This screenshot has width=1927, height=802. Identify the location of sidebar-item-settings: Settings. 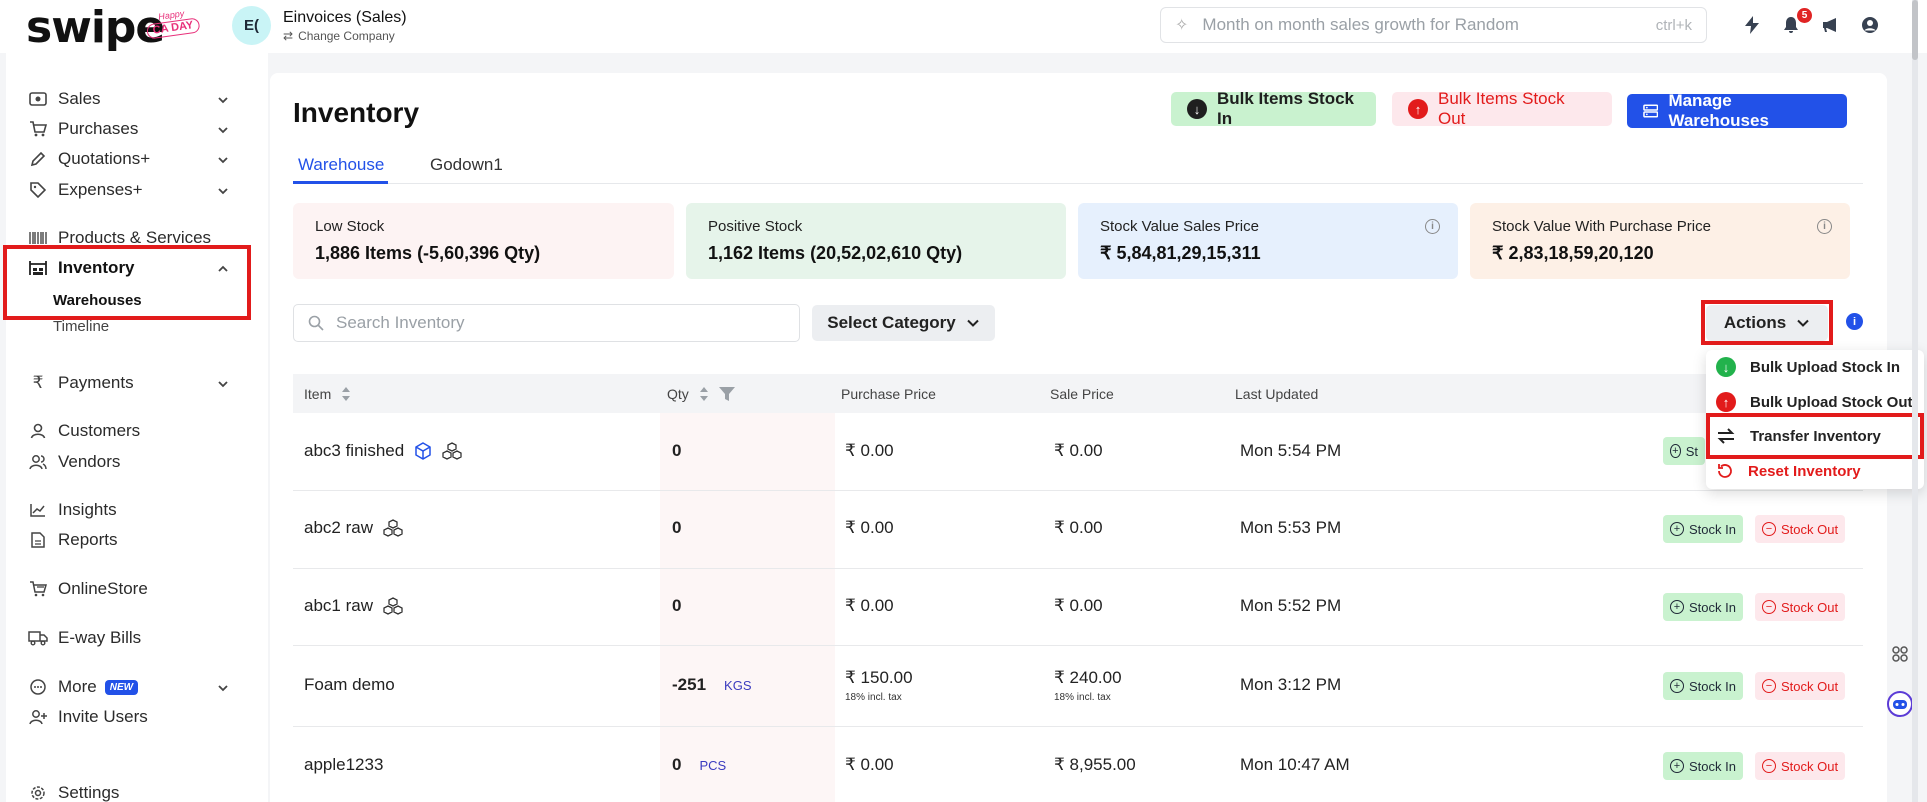
(73, 791).